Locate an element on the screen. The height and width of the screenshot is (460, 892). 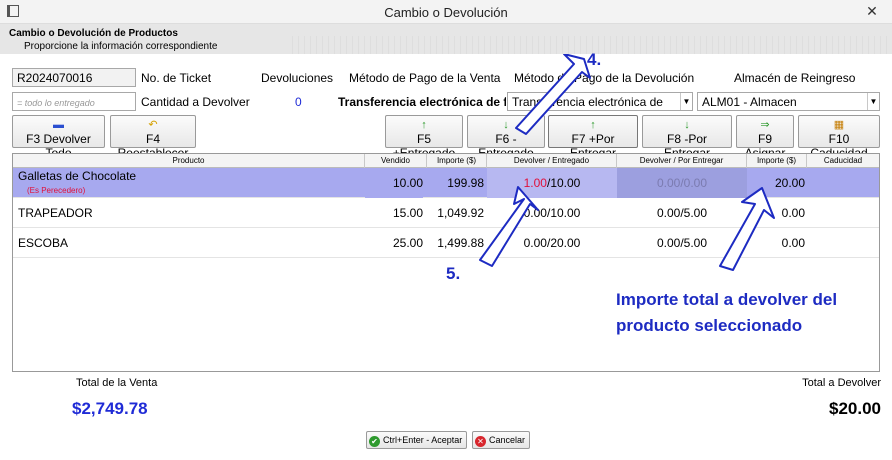
total-venta-label: Total de la Venta is located at coordinates (117, 383).